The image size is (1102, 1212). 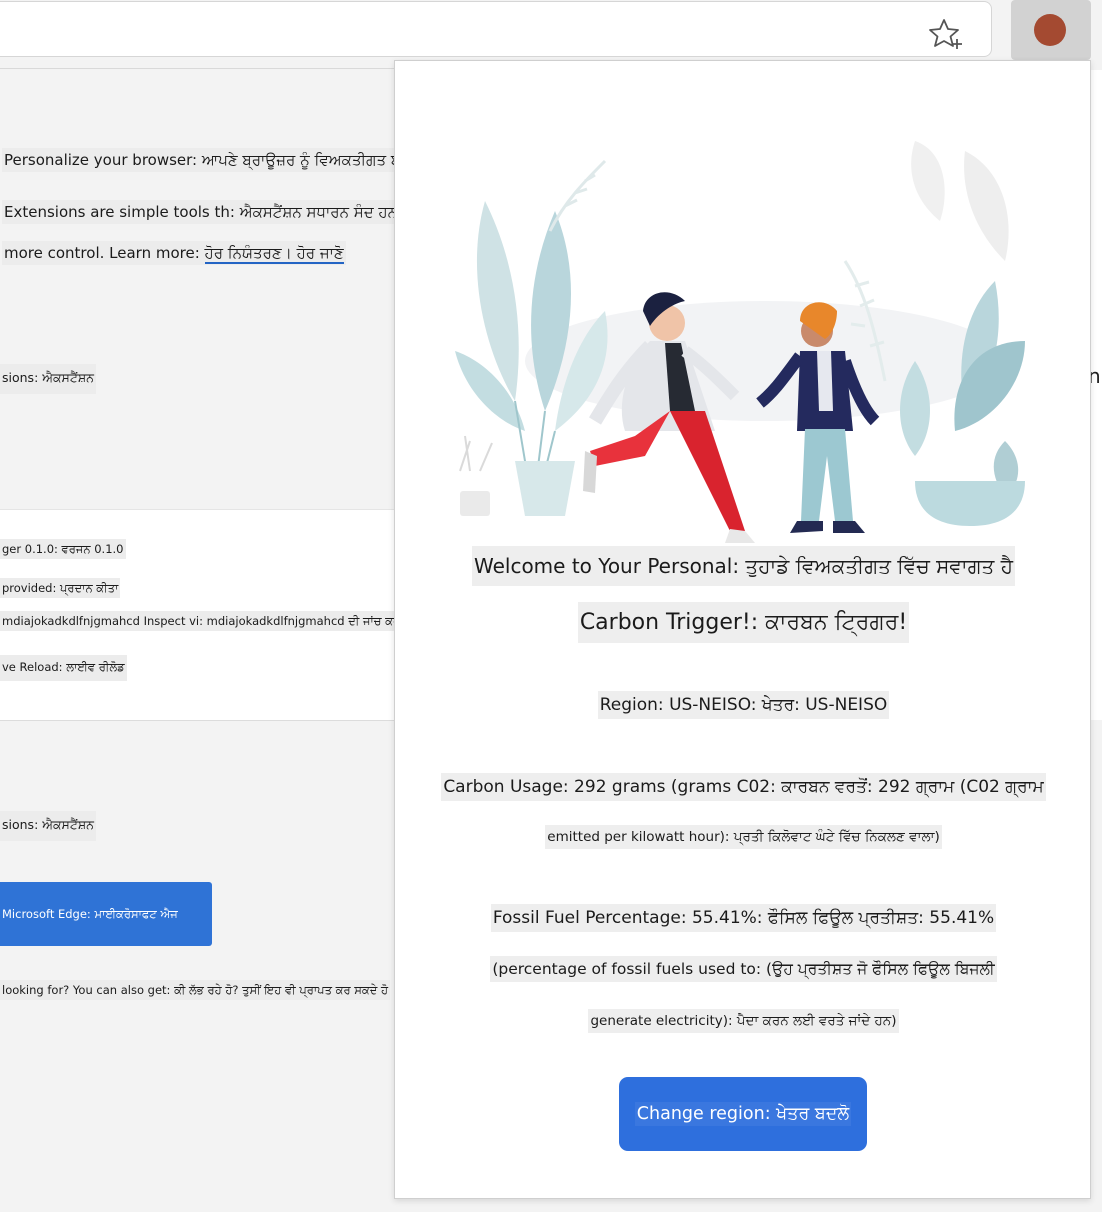 What do you see at coordinates (48, 379) in the screenshot?
I see `installed-extensions-heading: sions: ਐਕਸਟੈਂਸ਼ਨ` at bounding box center [48, 379].